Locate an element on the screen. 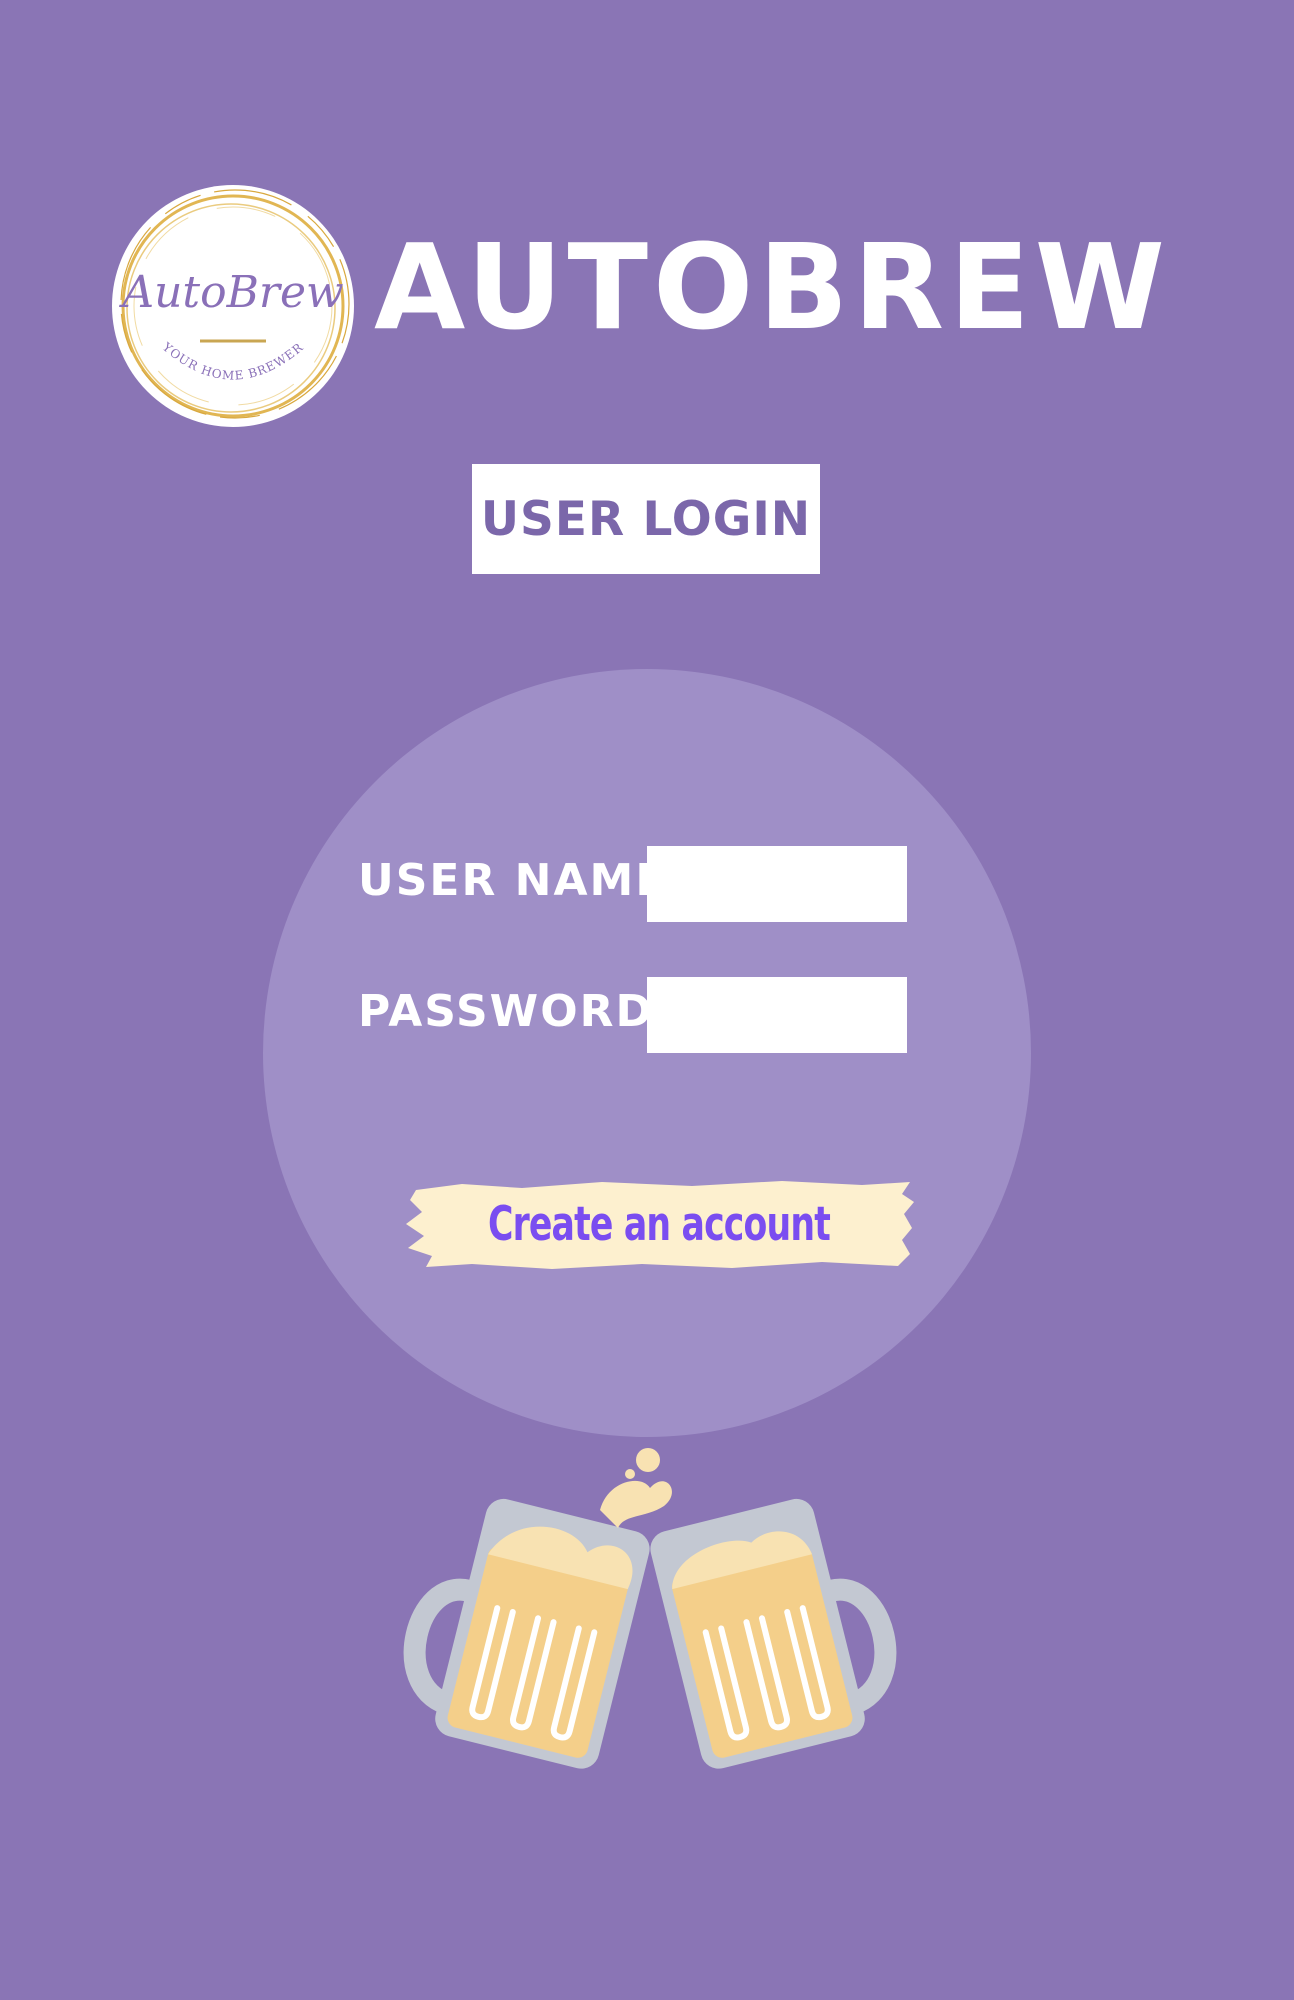  create-account-label: Create an account is located at coordinates (659, 1224).